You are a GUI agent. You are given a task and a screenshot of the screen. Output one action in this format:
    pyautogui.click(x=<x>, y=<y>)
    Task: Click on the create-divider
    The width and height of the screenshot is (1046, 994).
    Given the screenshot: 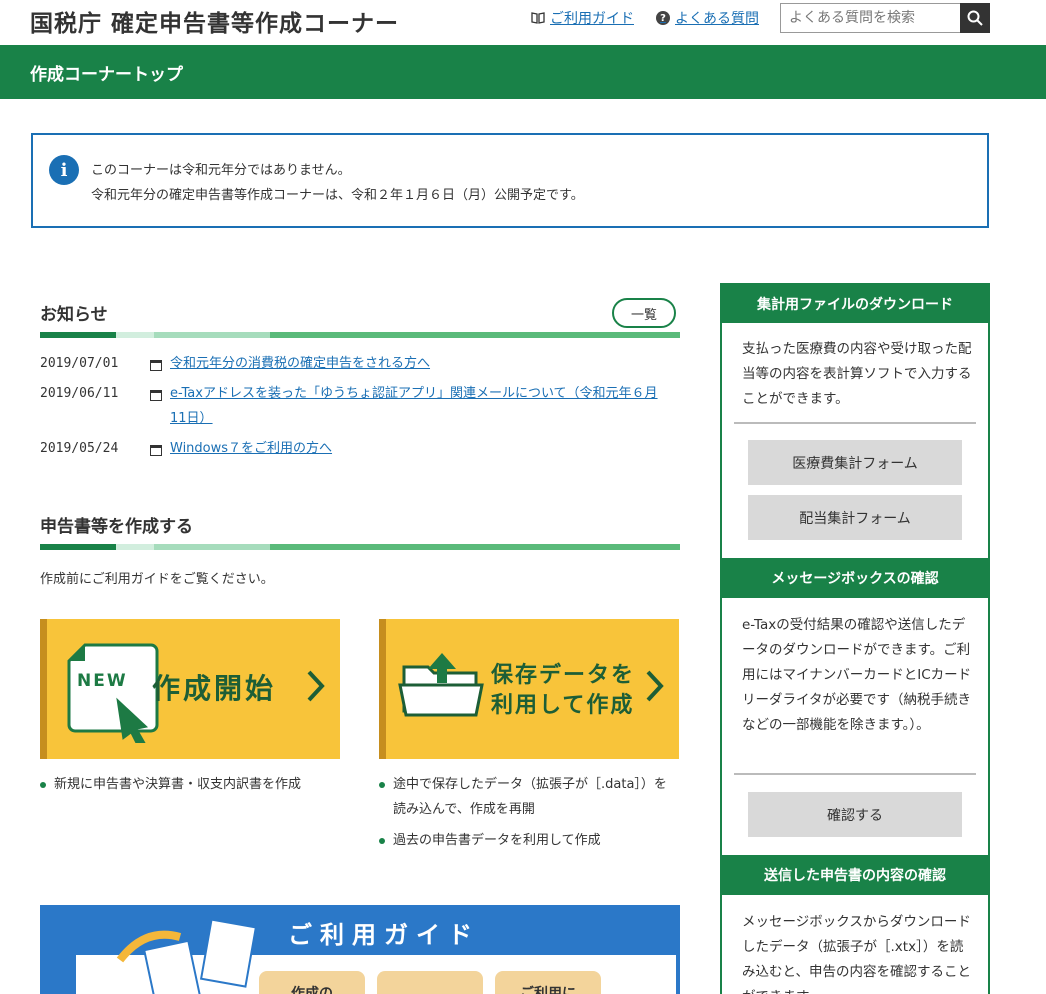 What is the action you would take?
    pyautogui.click(x=360, y=547)
    